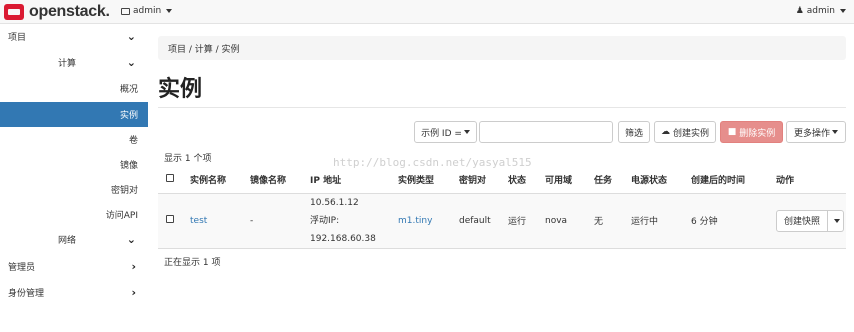  I want to click on item-count-bottom: 正在显示 1 项, so click(192, 263).